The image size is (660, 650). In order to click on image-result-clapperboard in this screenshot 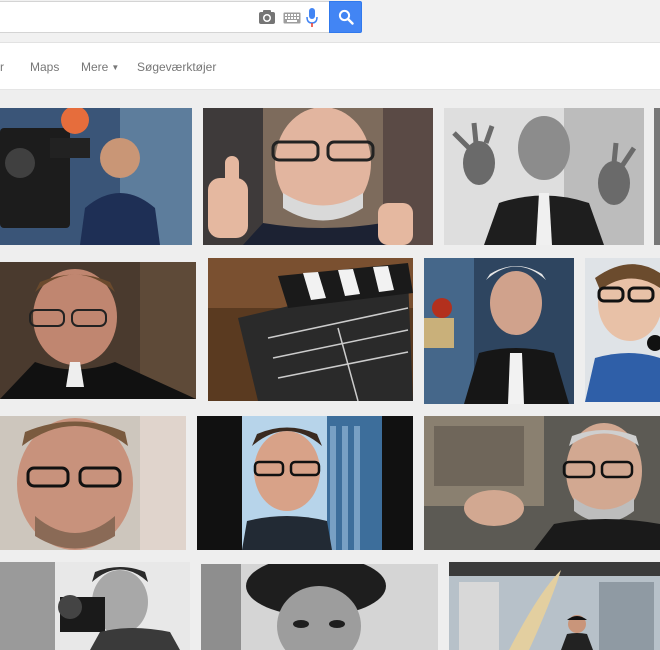, I will do `click(310, 329)`.